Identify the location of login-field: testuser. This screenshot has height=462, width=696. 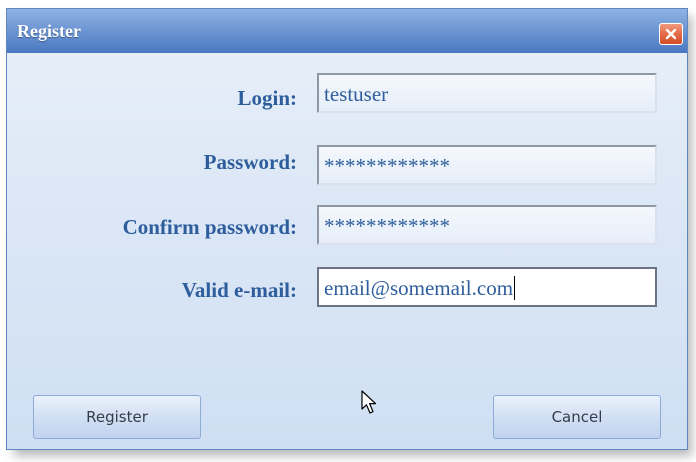
(487, 93).